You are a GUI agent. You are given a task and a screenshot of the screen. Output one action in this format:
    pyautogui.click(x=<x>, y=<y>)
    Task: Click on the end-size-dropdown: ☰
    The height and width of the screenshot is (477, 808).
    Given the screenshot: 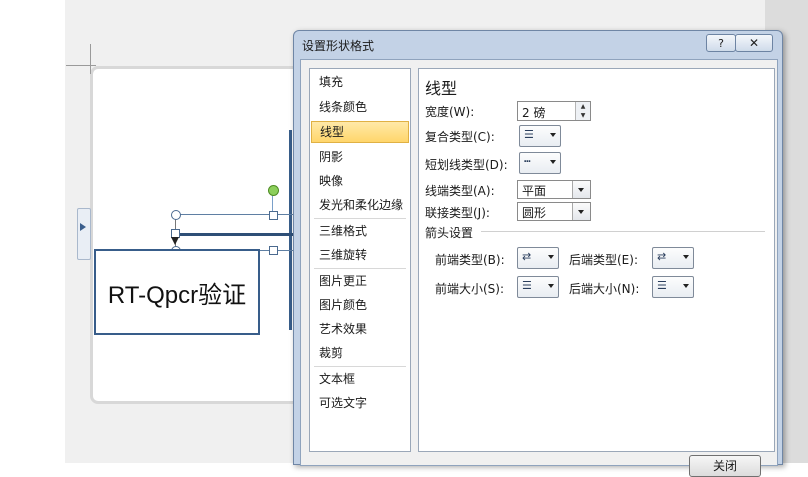 What is the action you would take?
    pyautogui.click(x=673, y=287)
    